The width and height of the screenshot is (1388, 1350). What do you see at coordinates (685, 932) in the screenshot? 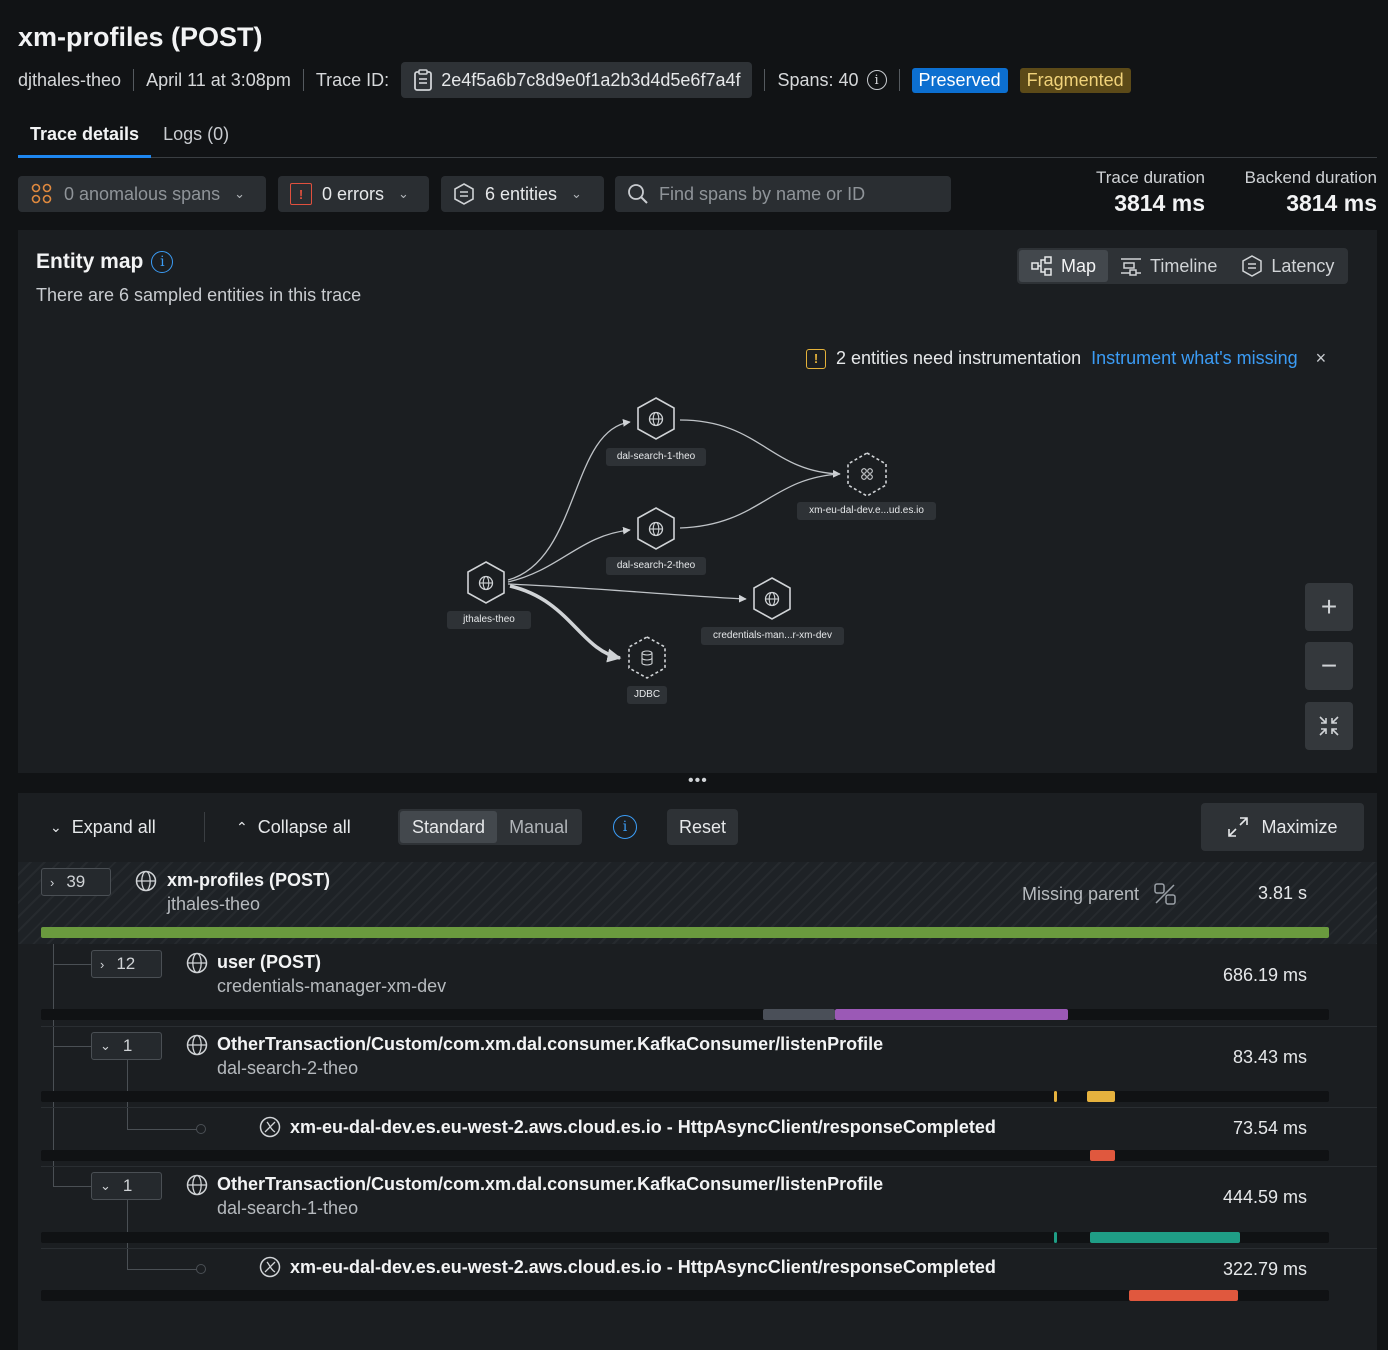
I see `span-bar-root` at bounding box center [685, 932].